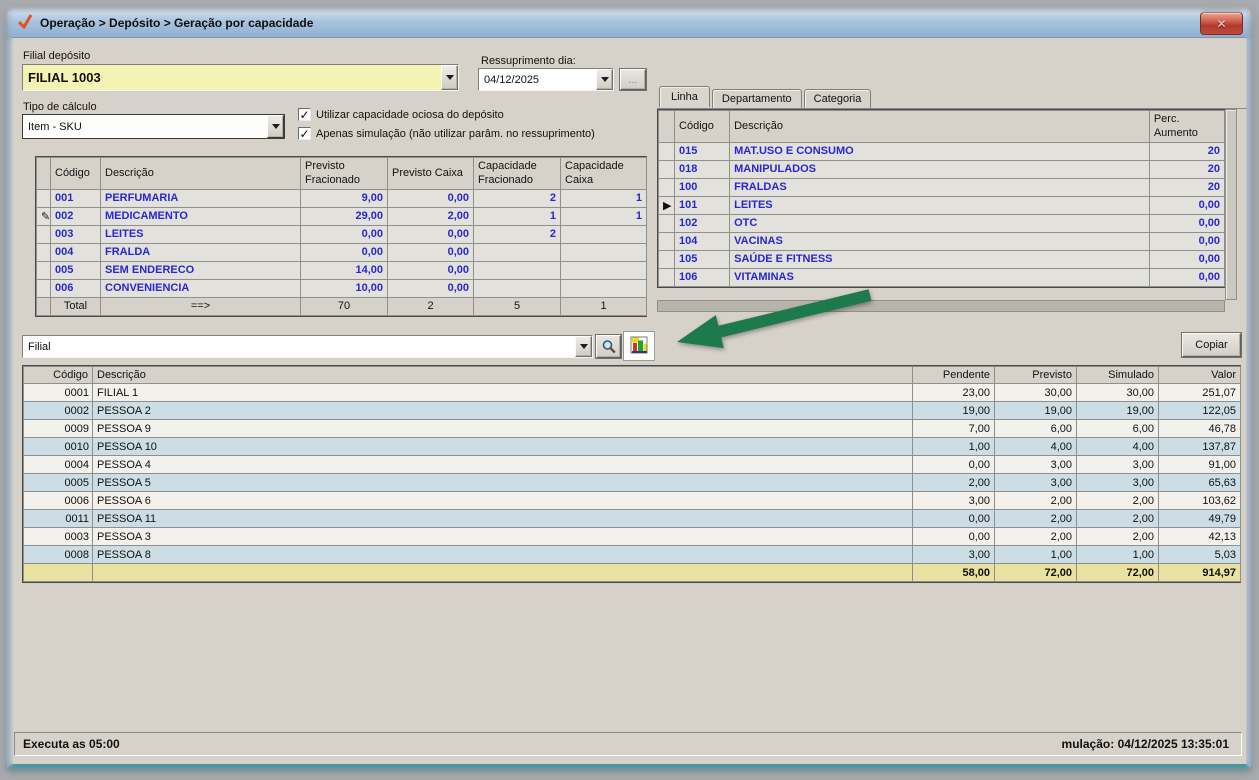  What do you see at coordinates (232, 77) in the screenshot?
I see `filial-deposito-value: FILIAL 1003` at bounding box center [232, 77].